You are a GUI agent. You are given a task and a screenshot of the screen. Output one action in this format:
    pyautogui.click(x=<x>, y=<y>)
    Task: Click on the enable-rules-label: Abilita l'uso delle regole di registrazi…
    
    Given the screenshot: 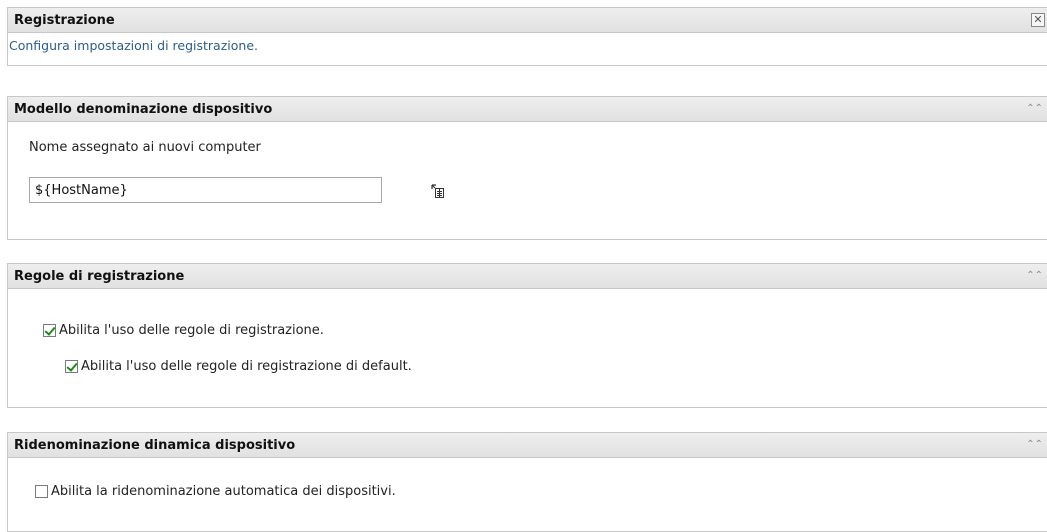 What is the action you would take?
    pyautogui.click(x=191, y=330)
    